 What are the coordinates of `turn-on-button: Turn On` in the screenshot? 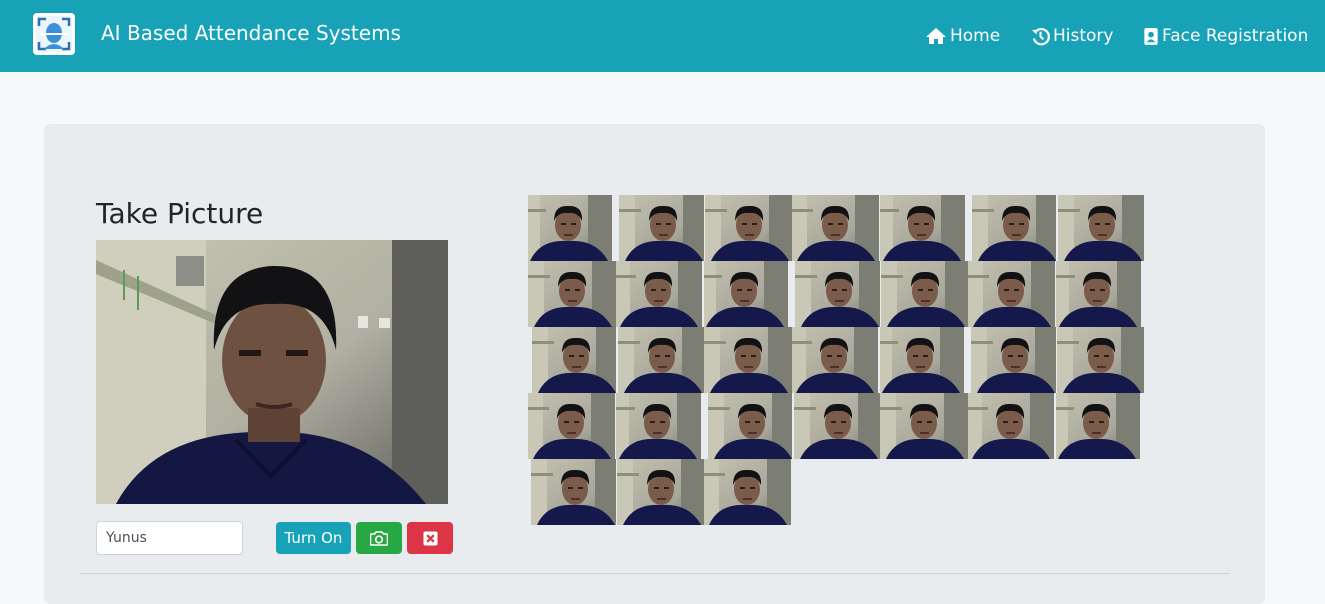 It's located at (313, 538).